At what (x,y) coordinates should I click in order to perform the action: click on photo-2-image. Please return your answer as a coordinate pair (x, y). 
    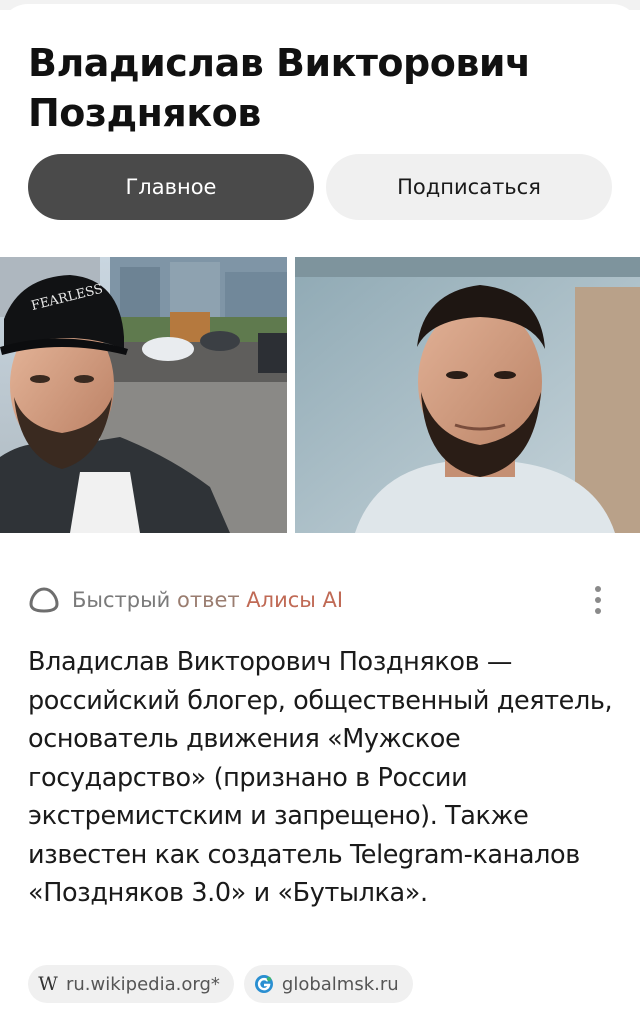
    Looking at the image, I should click on (467, 395).